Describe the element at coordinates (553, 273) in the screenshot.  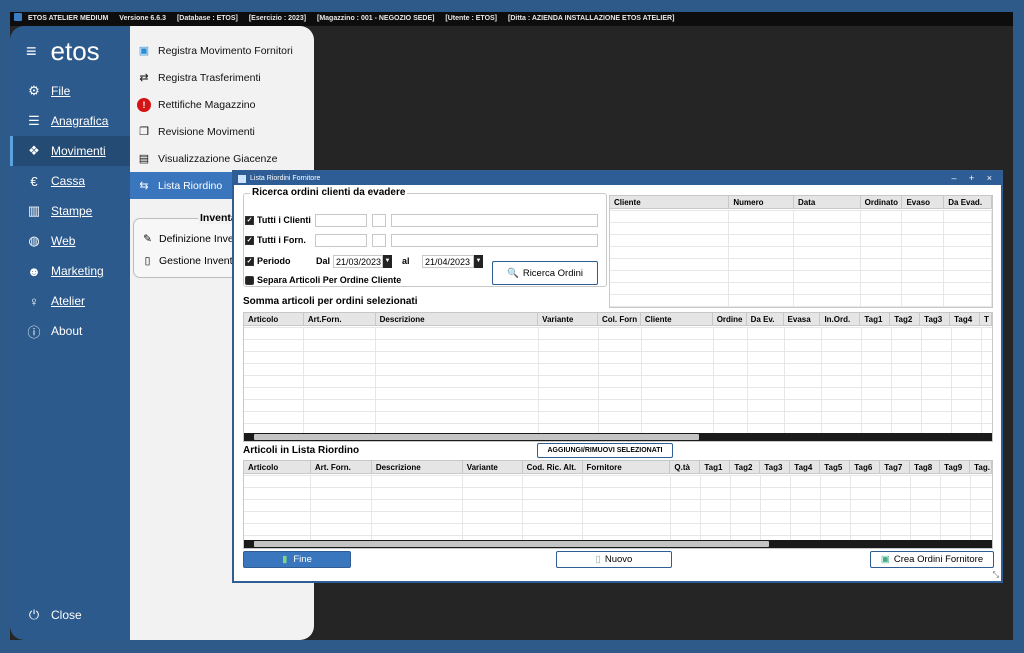
I see `button-label: Ricerca Ordini` at that location.